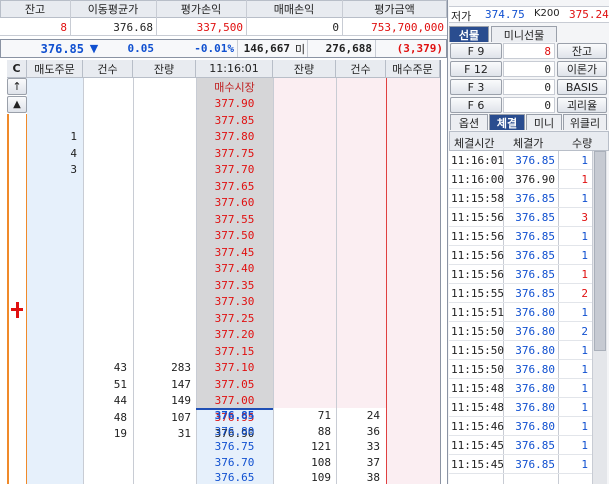 This screenshot has width=609, height=484. Describe the element at coordinates (476, 69) in the screenshot. I see `futures-contract-label: F 12` at that location.